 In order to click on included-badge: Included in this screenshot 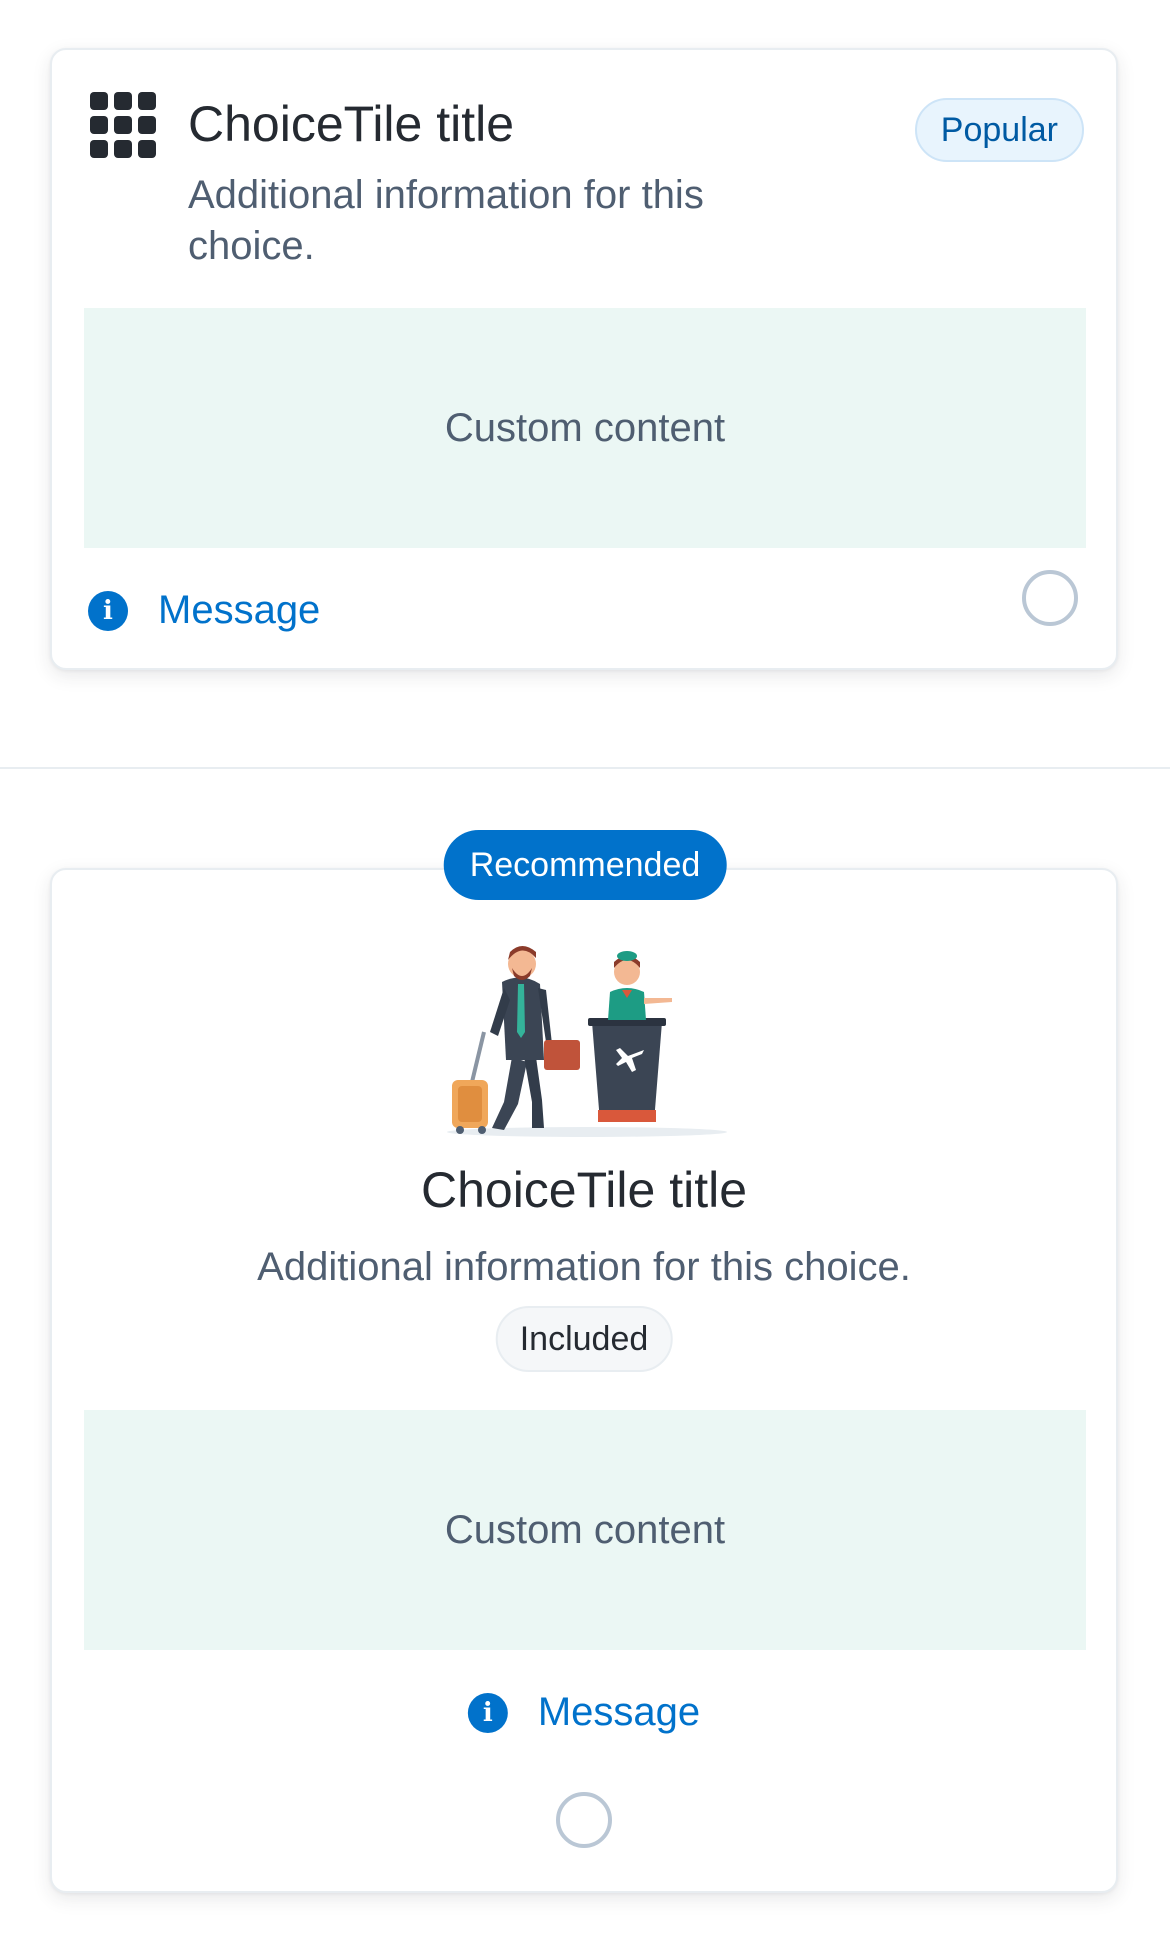, I will do `click(584, 1339)`.